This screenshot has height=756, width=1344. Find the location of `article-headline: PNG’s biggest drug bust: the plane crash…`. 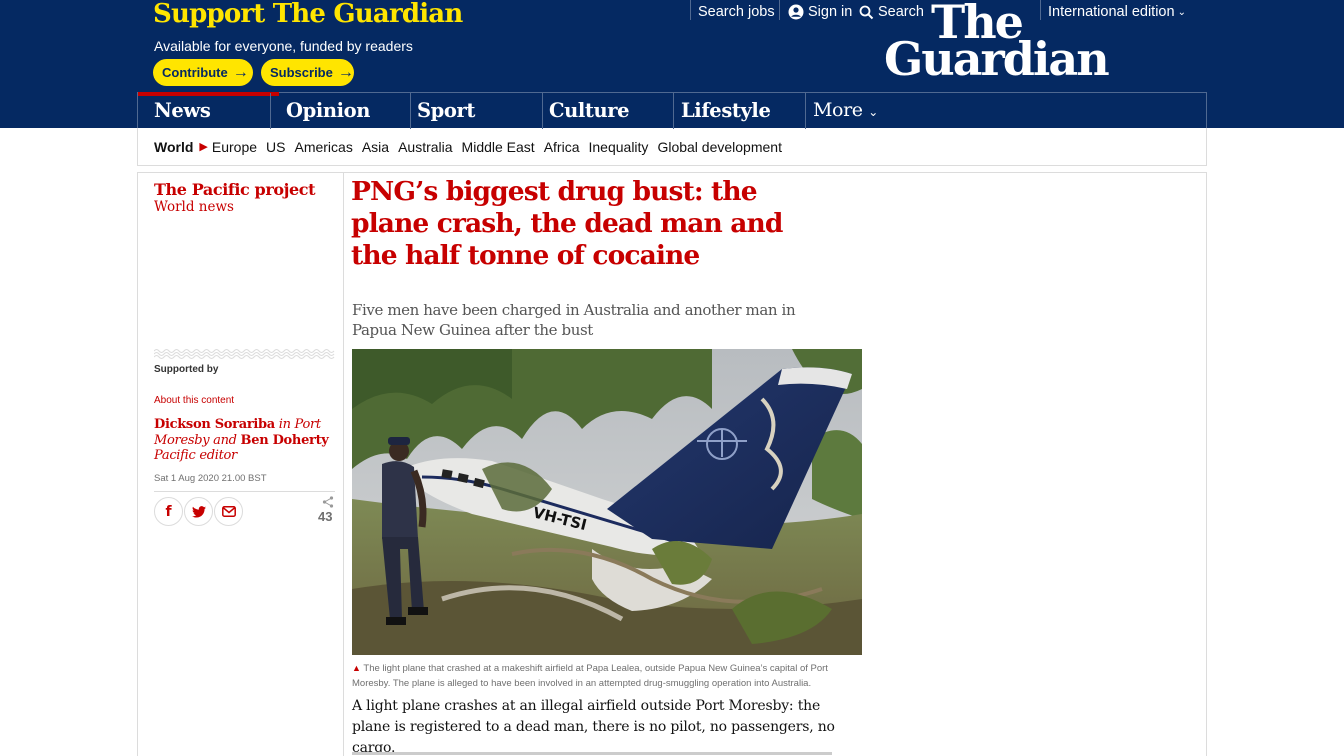

article-headline: PNG’s biggest drug bust: the plane crash… is located at coordinates (567, 223).